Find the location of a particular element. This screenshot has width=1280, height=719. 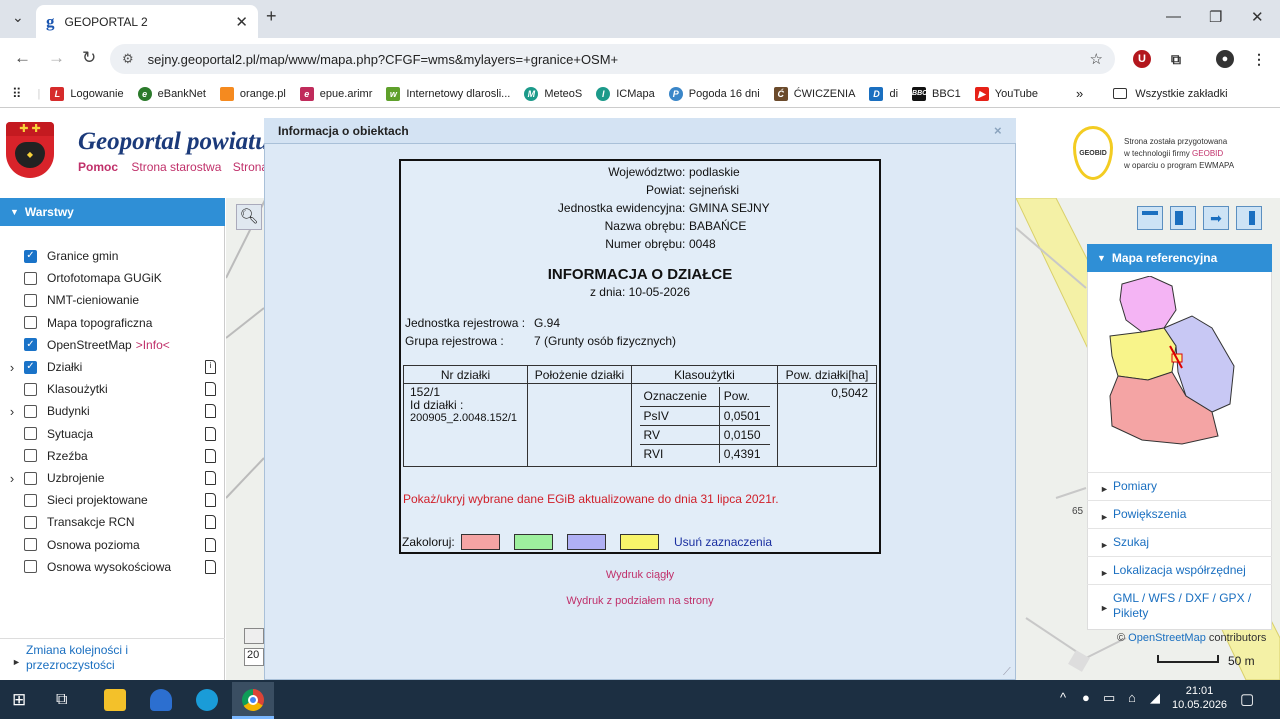

reference-map is located at coordinates (1172, 361).